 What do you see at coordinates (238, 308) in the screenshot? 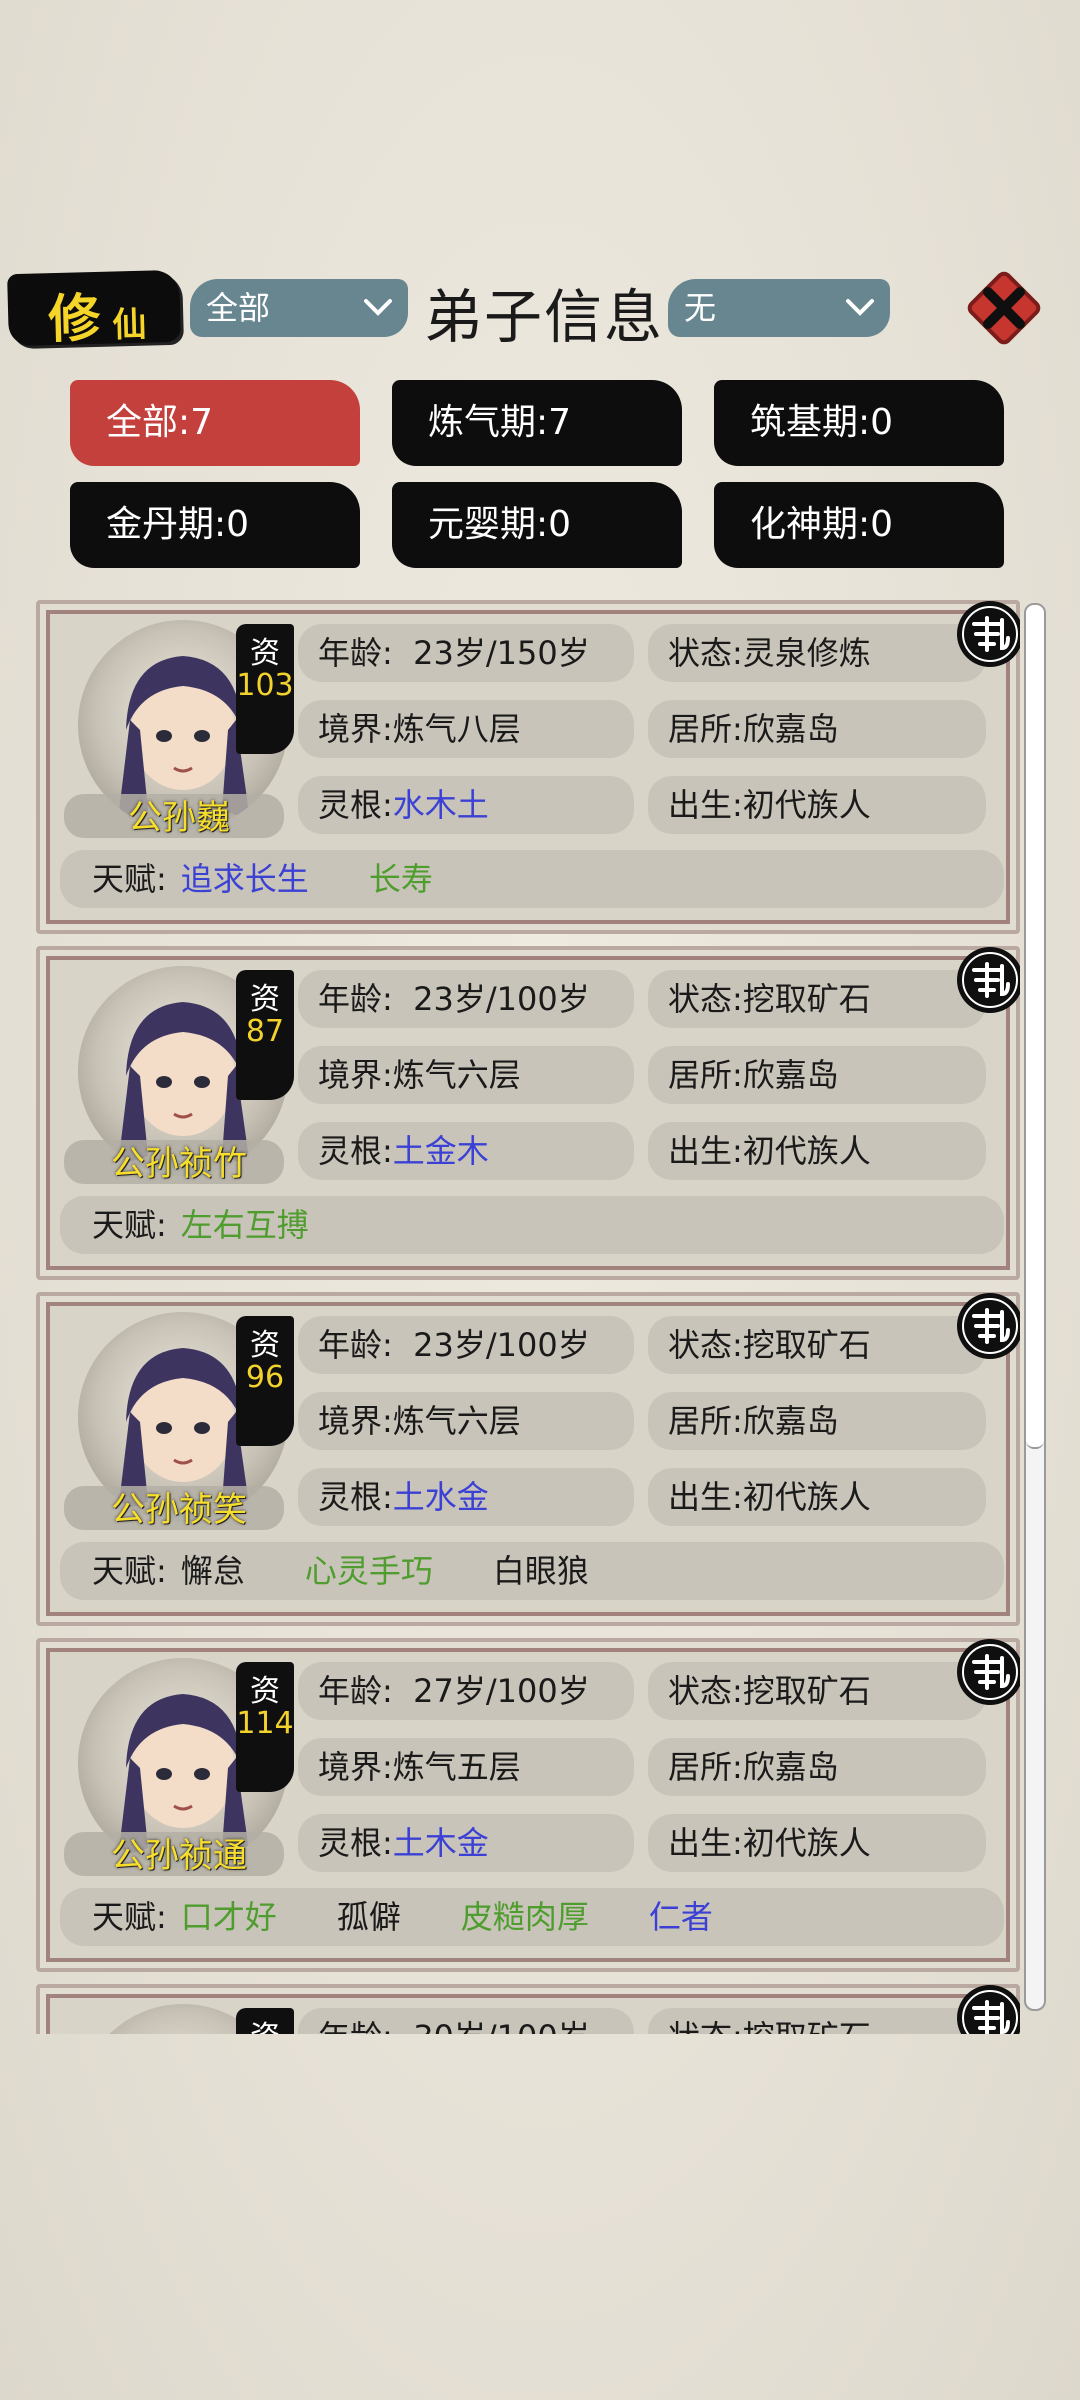
I see `category-dropdown-value: 全部` at bounding box center [238, 308].